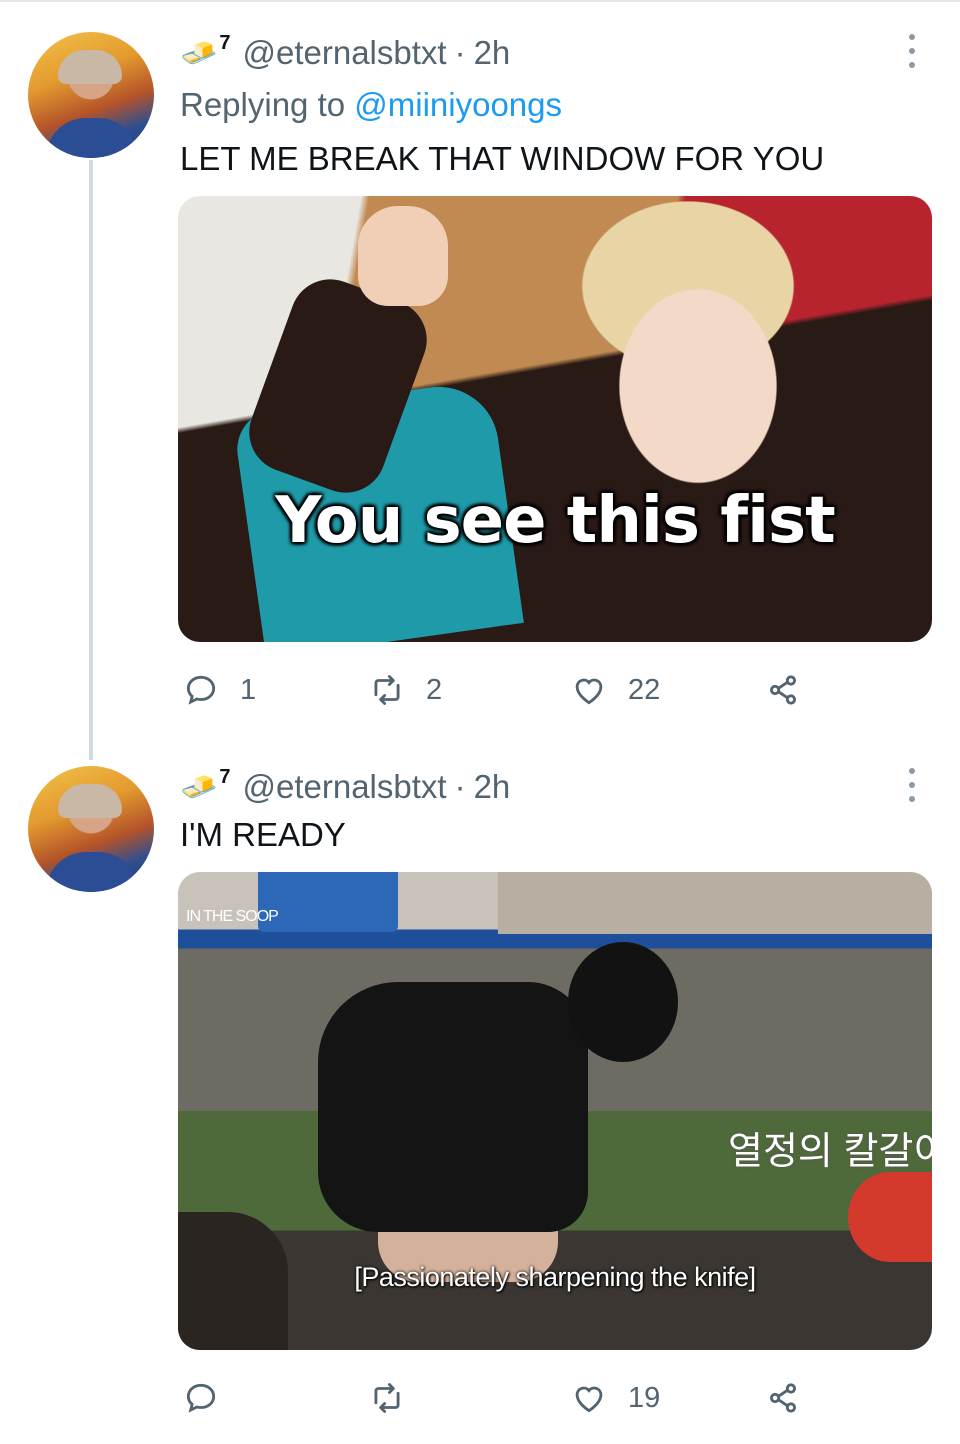 This screenshot has width=960, height=1444. I want to click on image-person-head, so click(623, 1002).